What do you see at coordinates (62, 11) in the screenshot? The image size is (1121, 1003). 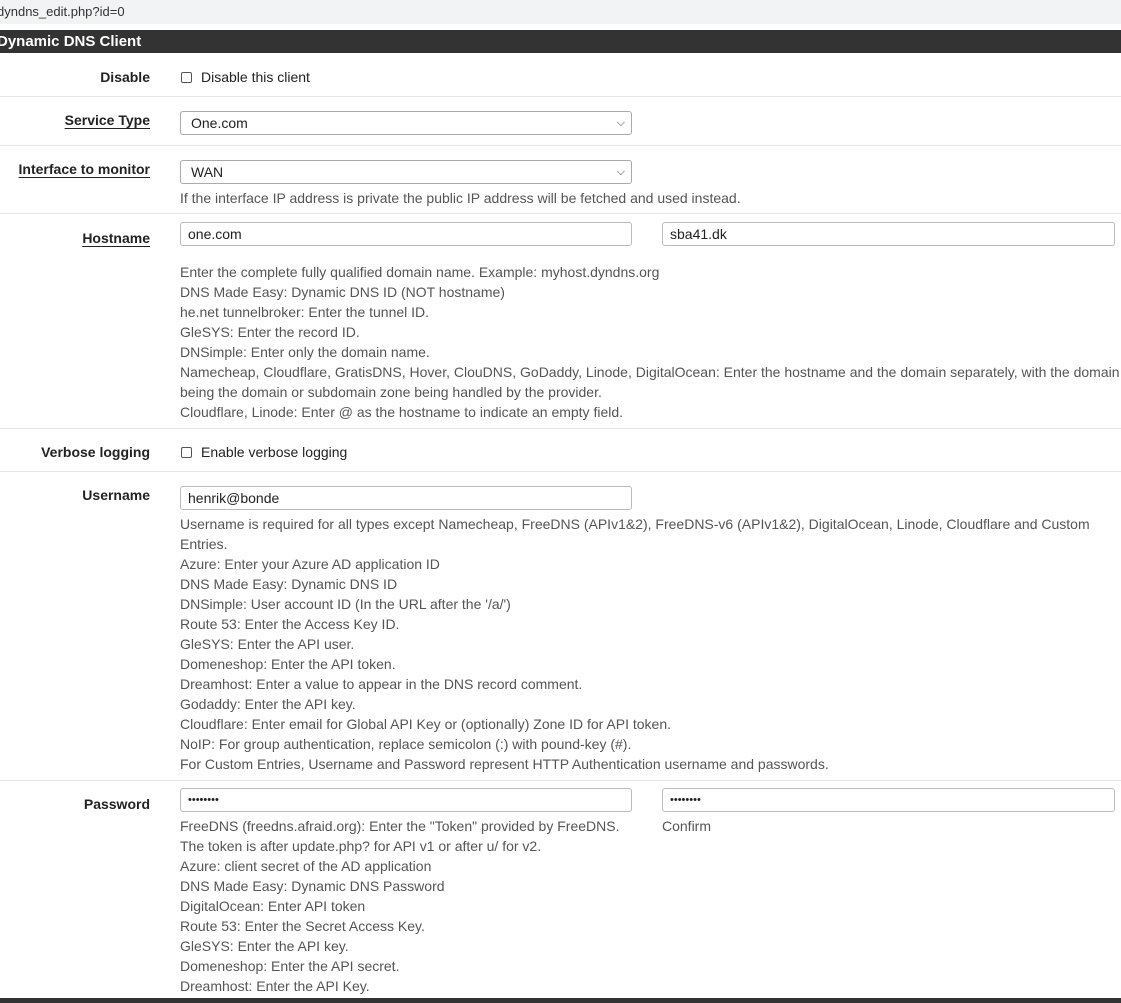 I see `url-text: dyndns_edit.php?id=0` at bounding box center [62, 11].